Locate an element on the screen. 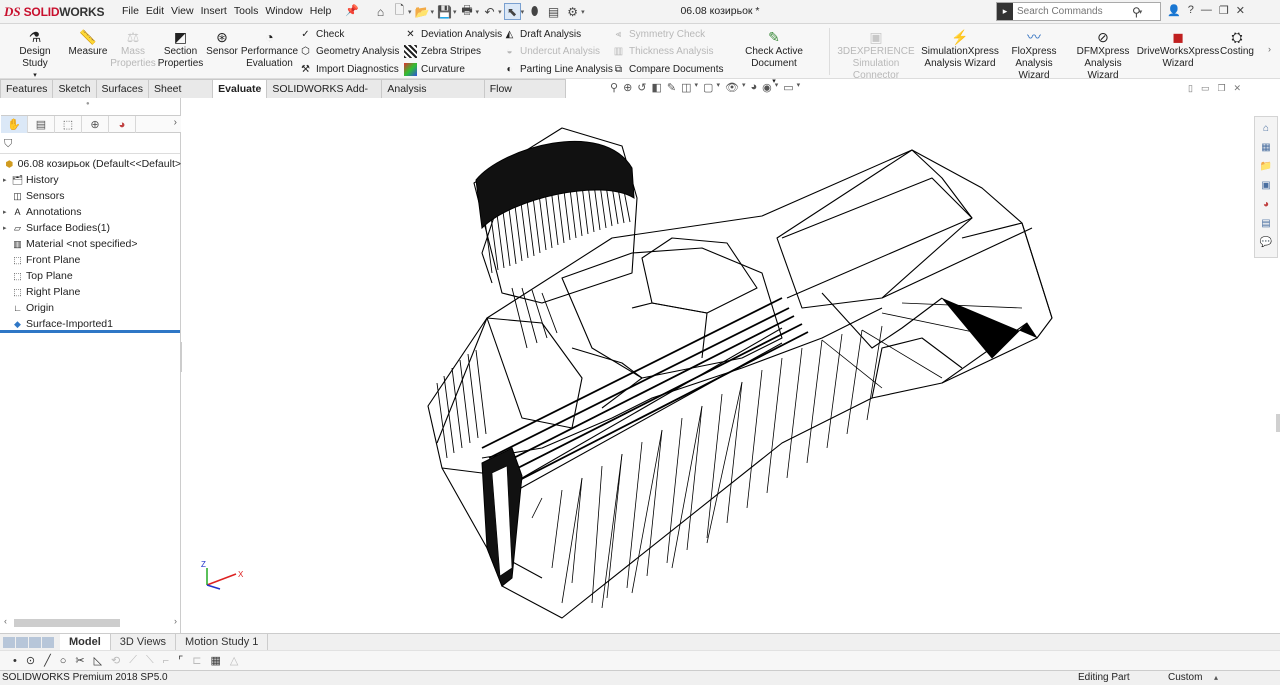  convert-entities-icon: ⟍ is located at coordinates (150, 660).